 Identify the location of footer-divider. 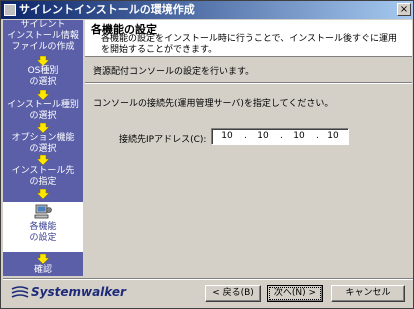
(208, 279).